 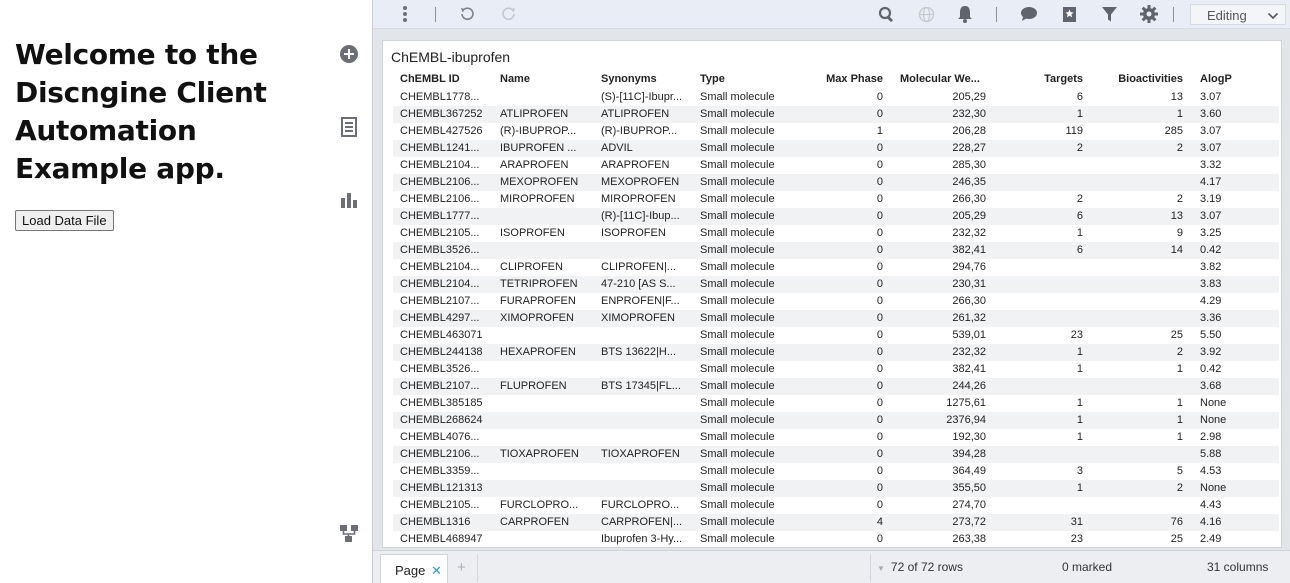 What do you see at coordinates (441, 420) in the screenshot?
I see `cell-chembl-id: CHEMBL268624` at bounding box center [441, 420].